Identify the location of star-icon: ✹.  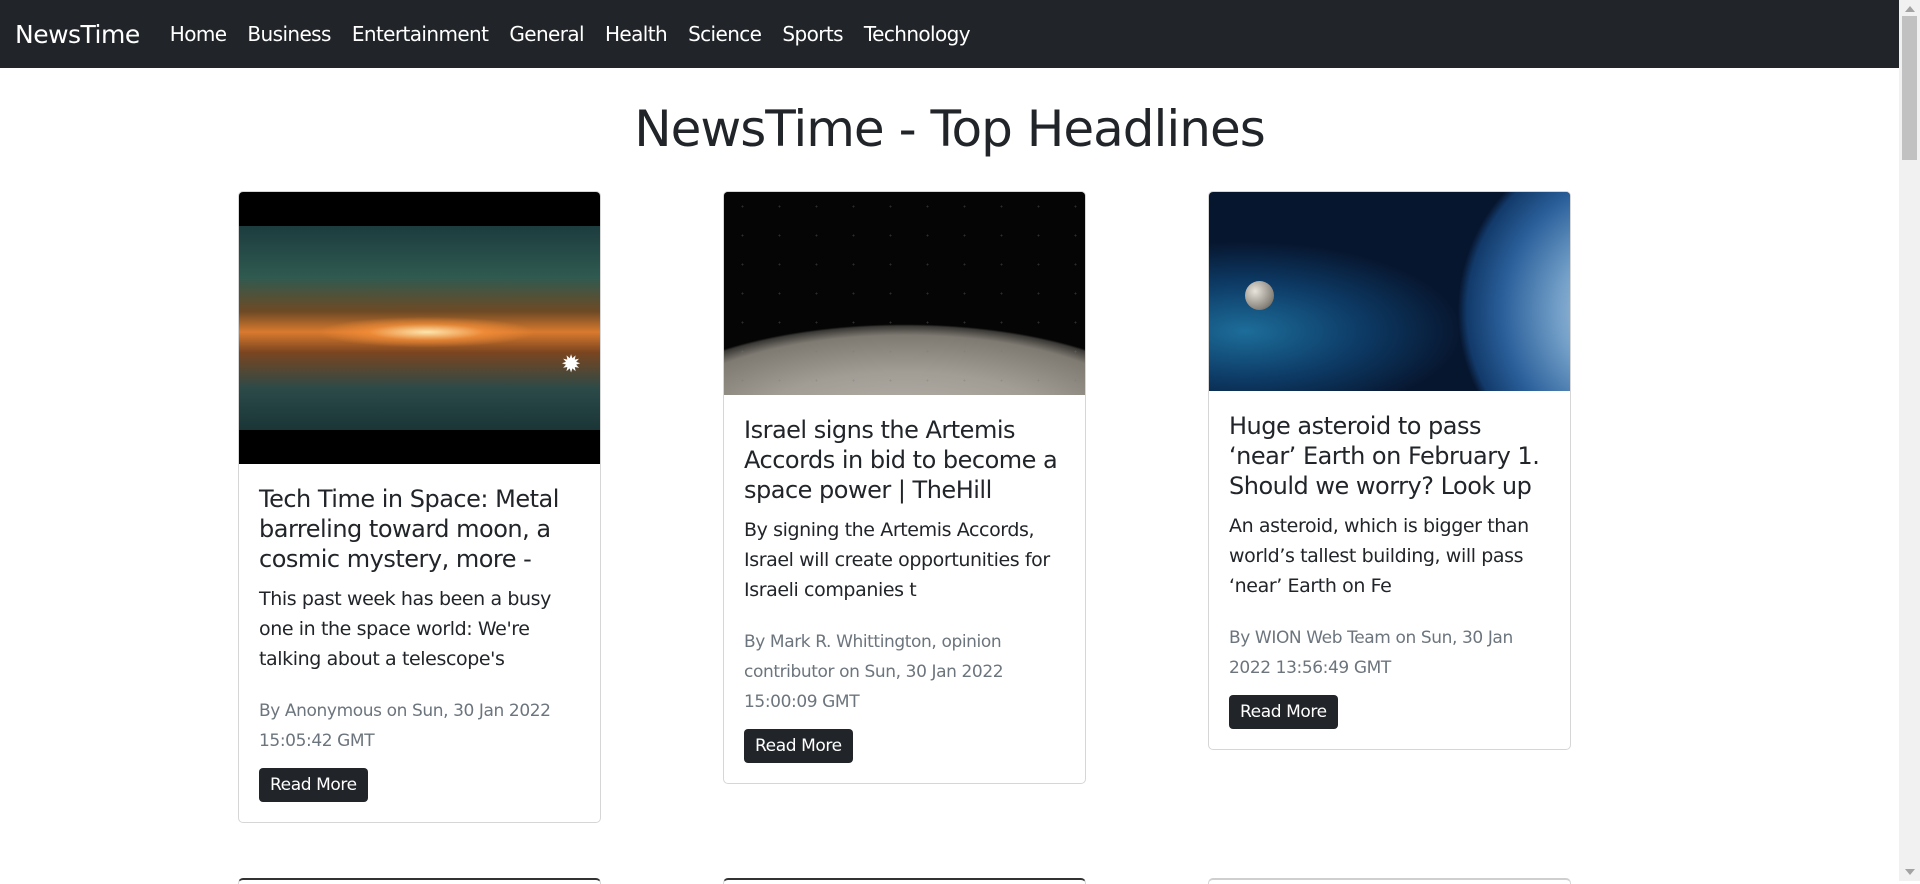
(571, 364).